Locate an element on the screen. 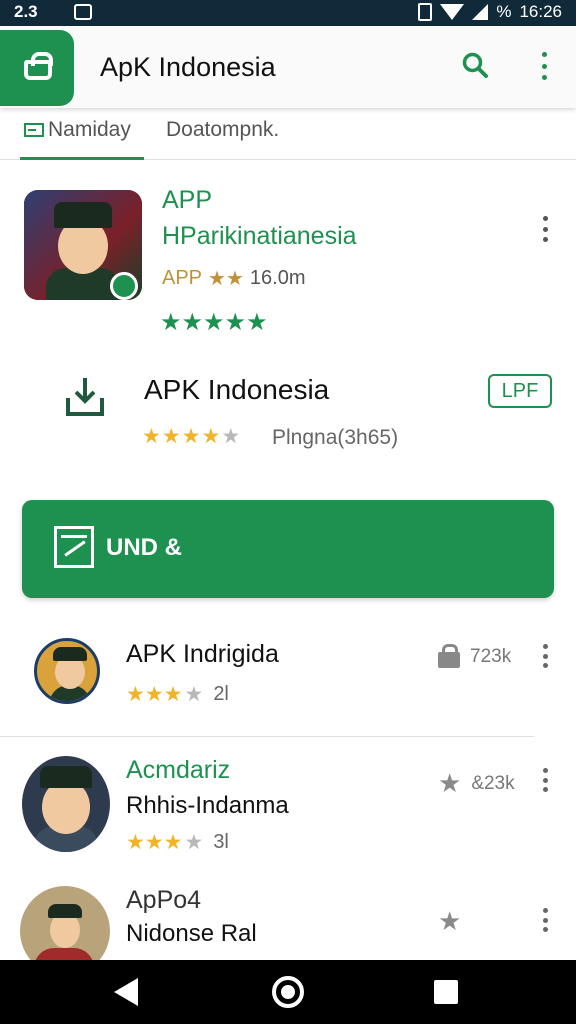 The image size is (576, 1024). vibrate-icon is located at coordinates (425, 12).